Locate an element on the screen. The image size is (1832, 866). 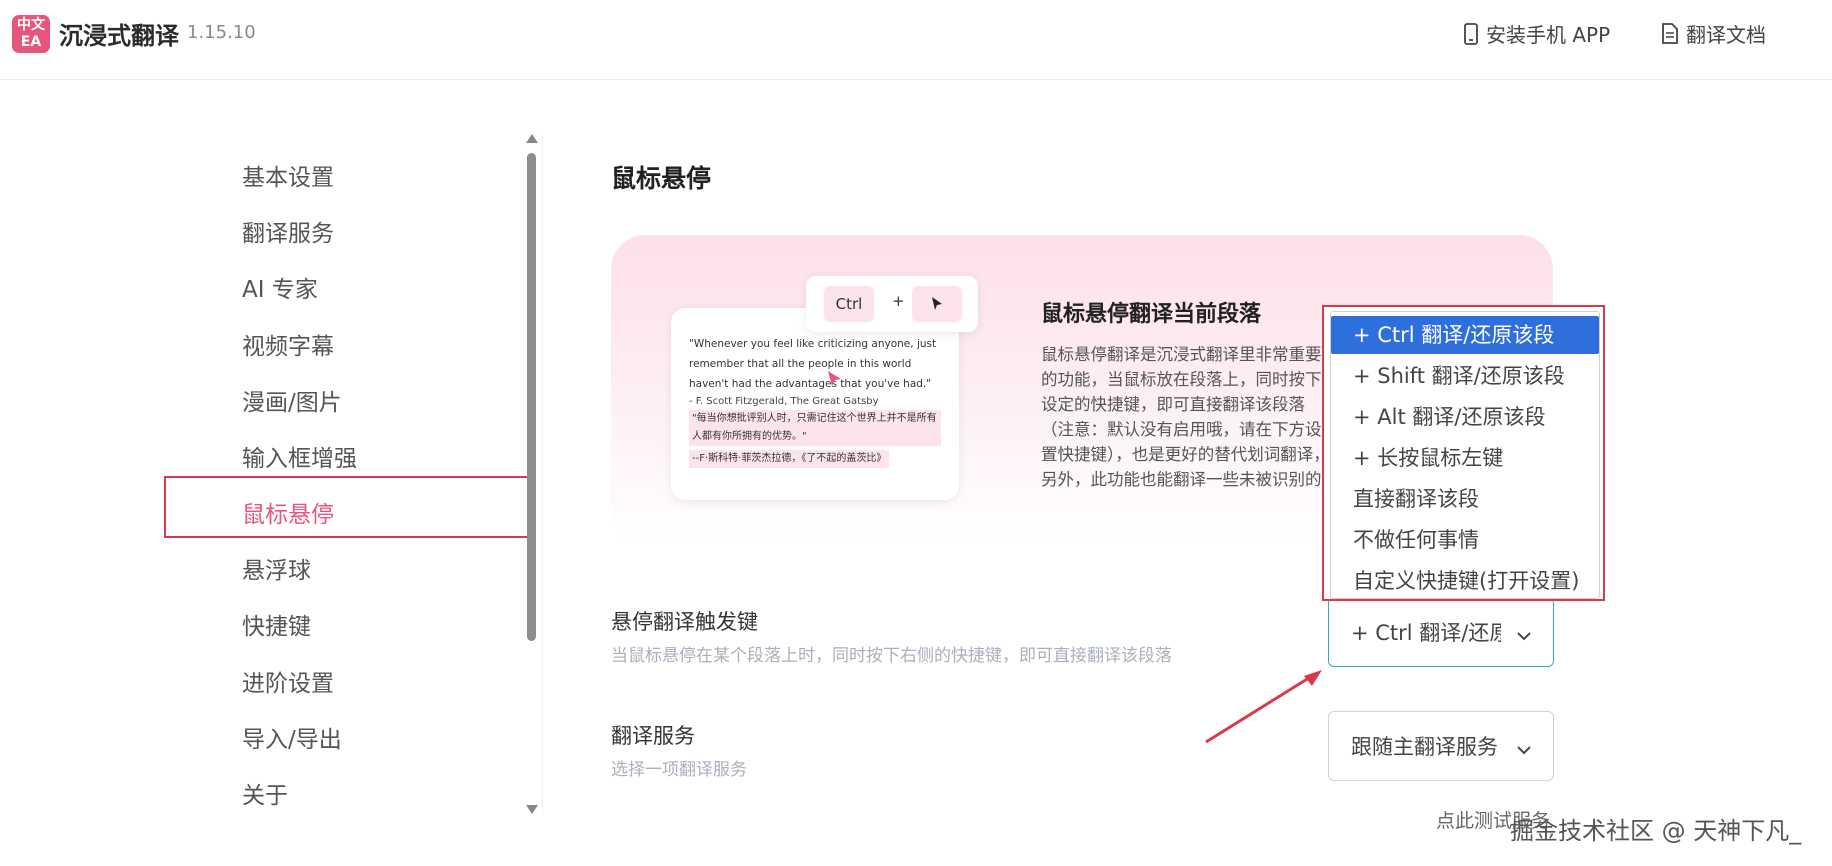
sidebar-item-ai-expert: AI 专家 is located at coordinates (280, 287).